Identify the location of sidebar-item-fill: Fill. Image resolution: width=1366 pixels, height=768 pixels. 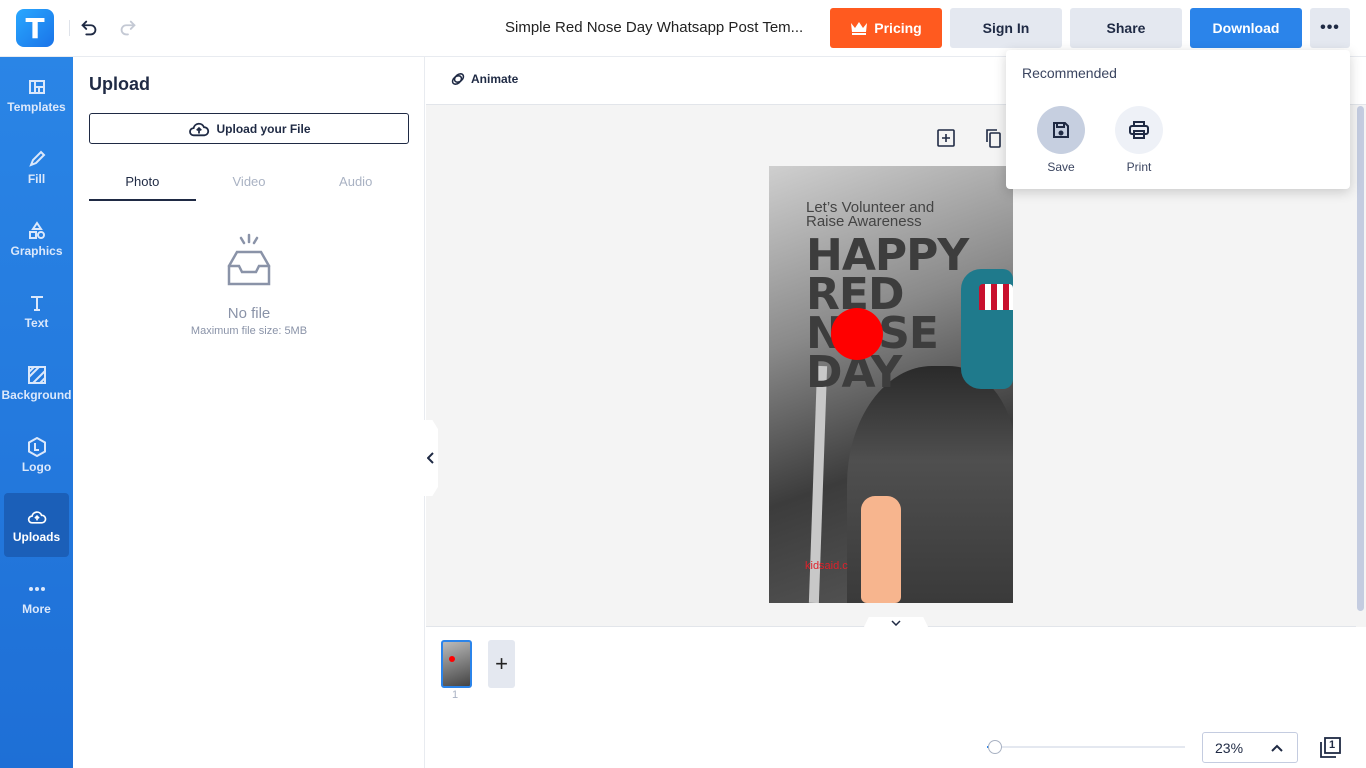
(36, 167).